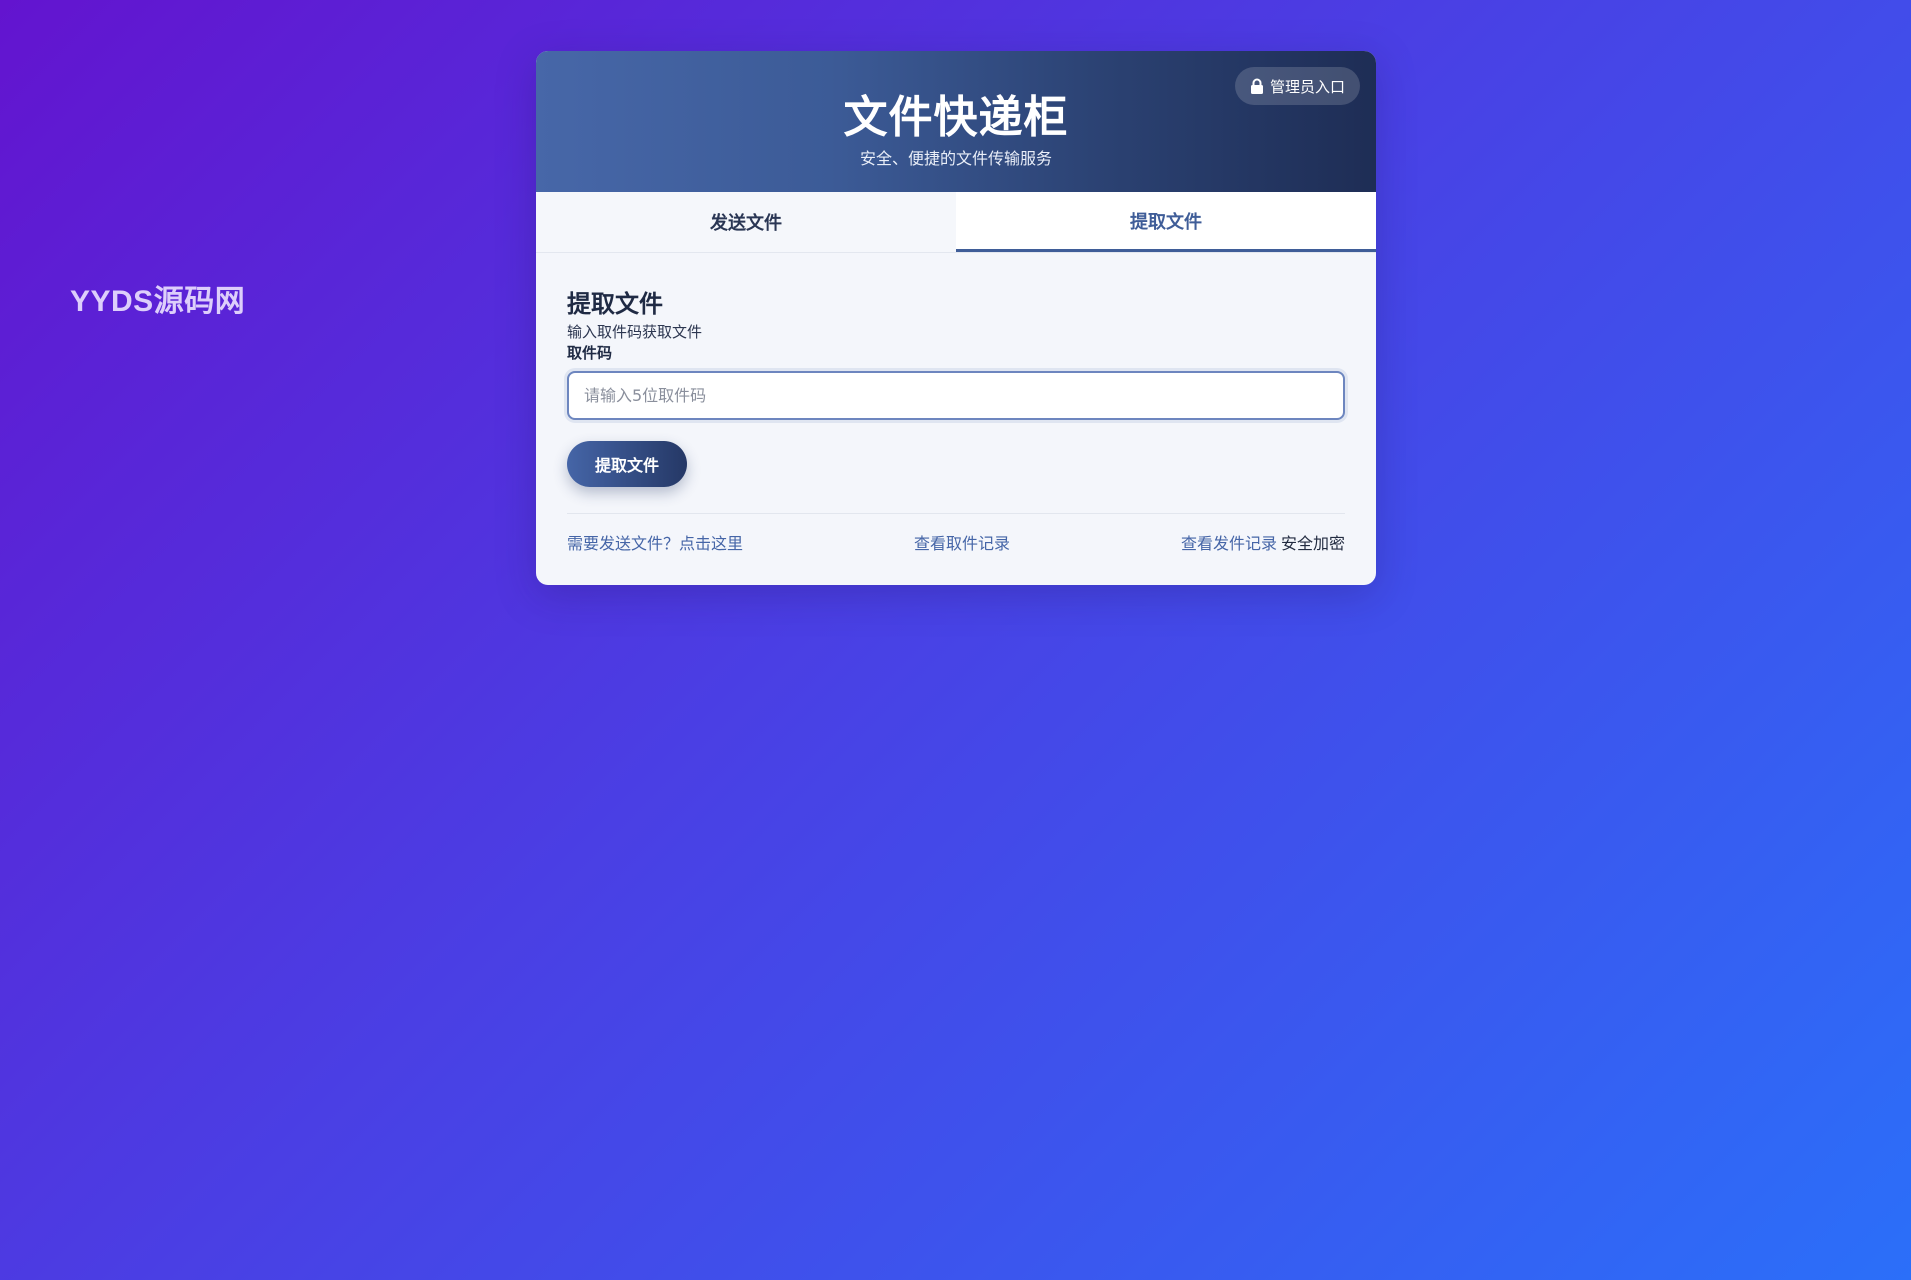 Image resolution: width=1911 pixels, height=1280 pixels. Describe the element at coordinates (956, 395) in the screenshot. I see `pickup-code-input` at that location.